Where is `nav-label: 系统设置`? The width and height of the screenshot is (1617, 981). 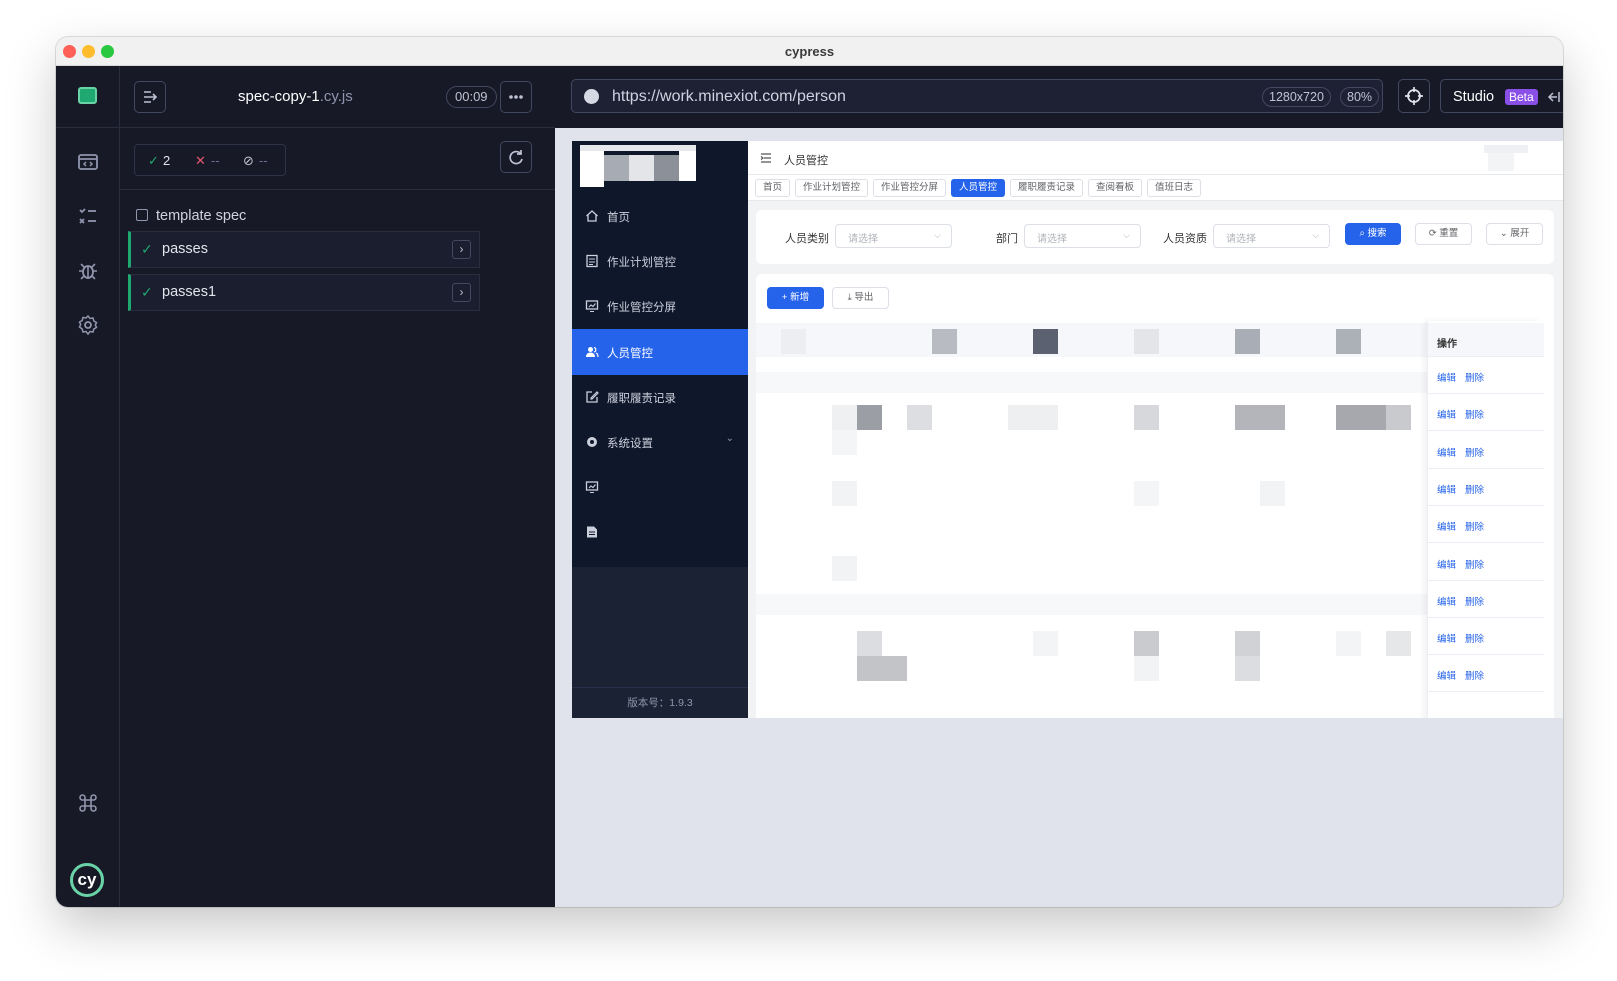 nav-label: 系统设置 is located at coordinates (630, 444).